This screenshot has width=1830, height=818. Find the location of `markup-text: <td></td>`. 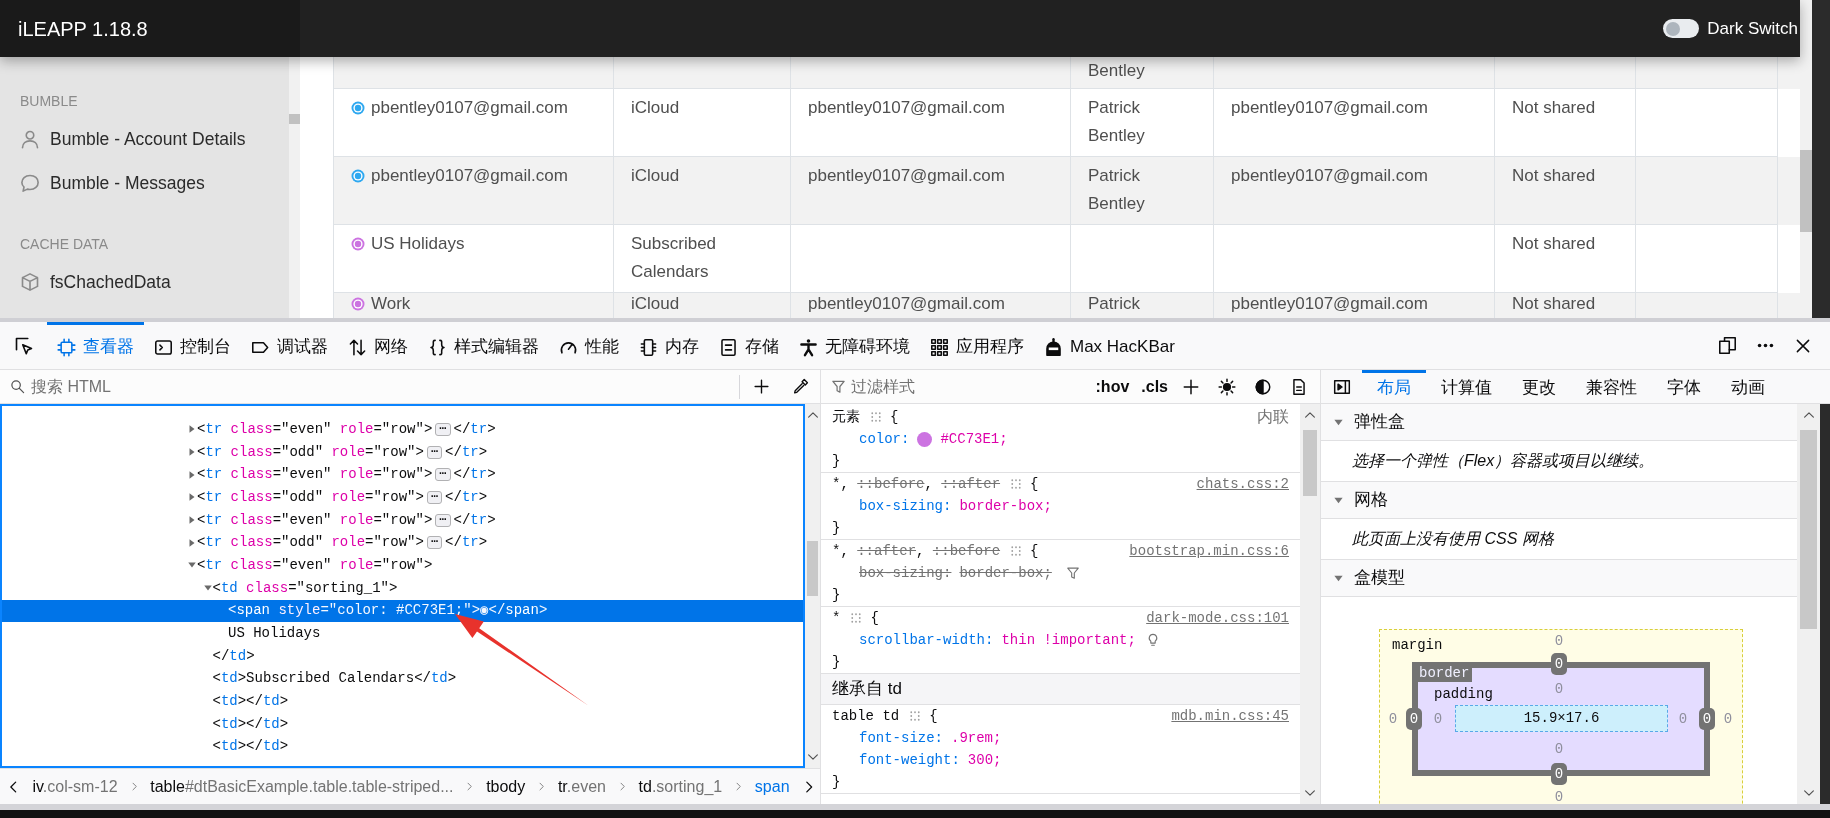

markup-text: <td></td> is located at coordinates (250, 724).